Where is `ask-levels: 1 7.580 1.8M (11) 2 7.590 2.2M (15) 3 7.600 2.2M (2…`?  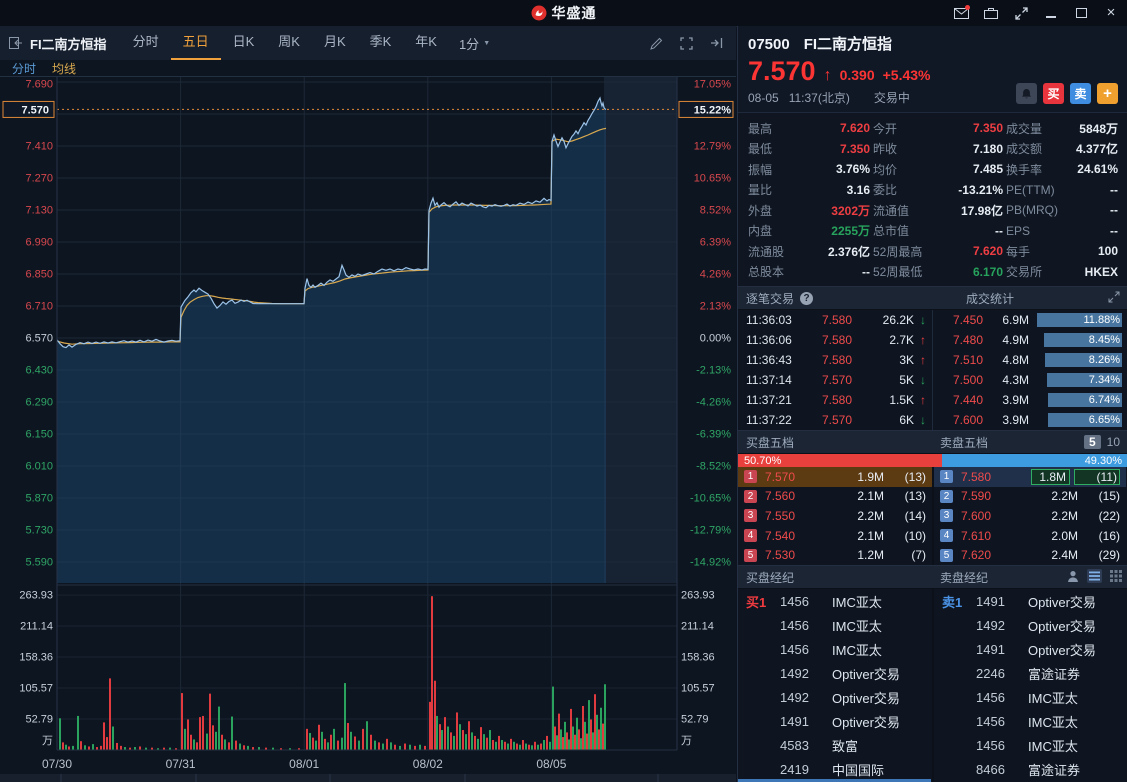 ask-levels: 1 7.580 1.8M (11) 2 7.590 2.2M (15) 3 7.600 2.2M (2… is located at coordinates (1029, 516).